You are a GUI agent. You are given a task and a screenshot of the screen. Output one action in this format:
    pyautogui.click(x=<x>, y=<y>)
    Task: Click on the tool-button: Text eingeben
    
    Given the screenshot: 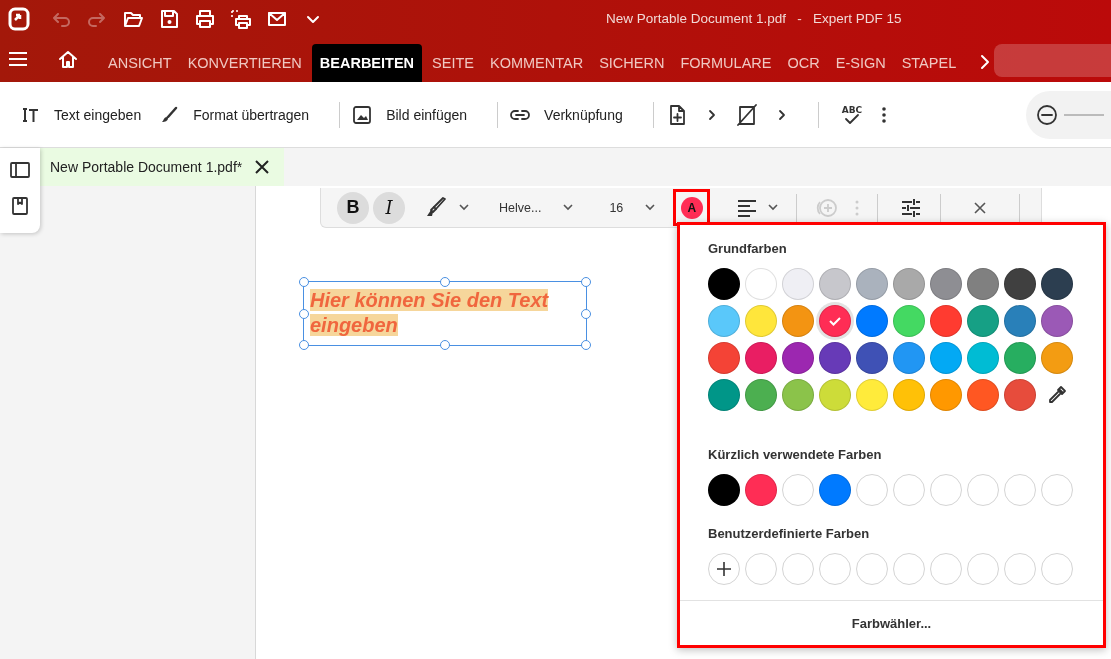 What is the action you would take?
    pyautogui.click(x=90, y=114)
    